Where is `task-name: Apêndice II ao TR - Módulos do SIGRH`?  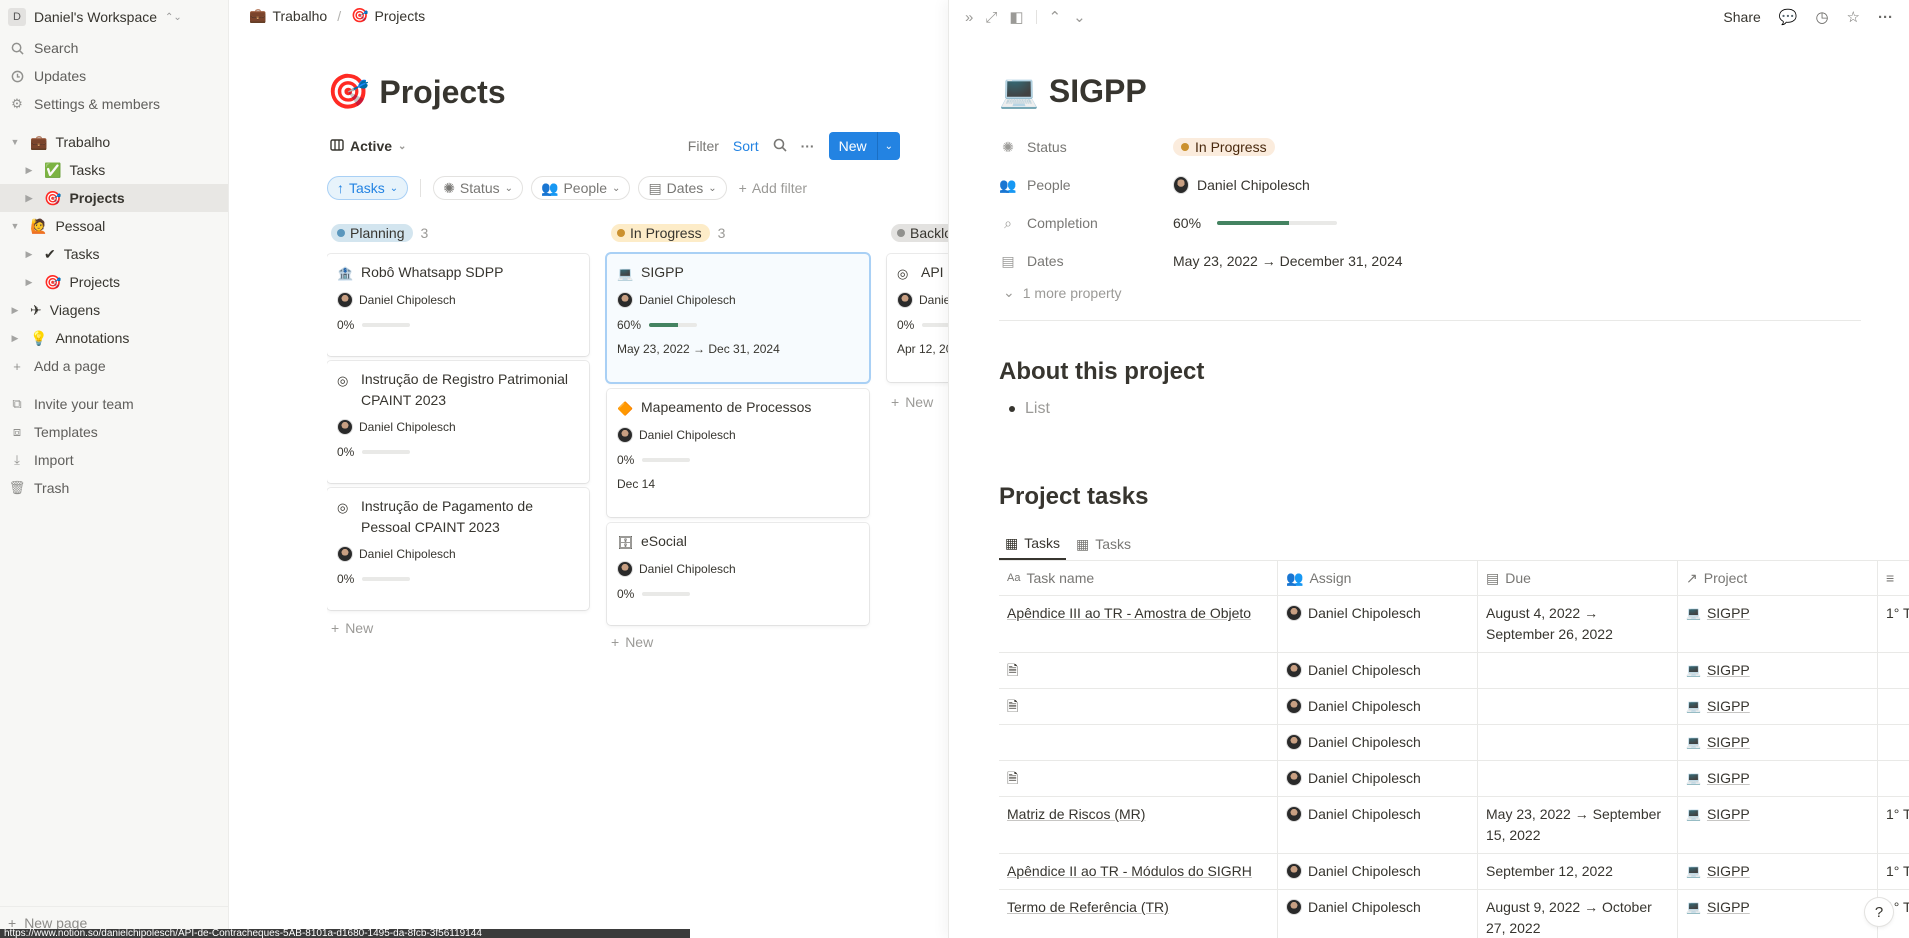
task-name: Apêndice II ao TR - Módulos do SIGRH is located at coordinates (1129, 871).